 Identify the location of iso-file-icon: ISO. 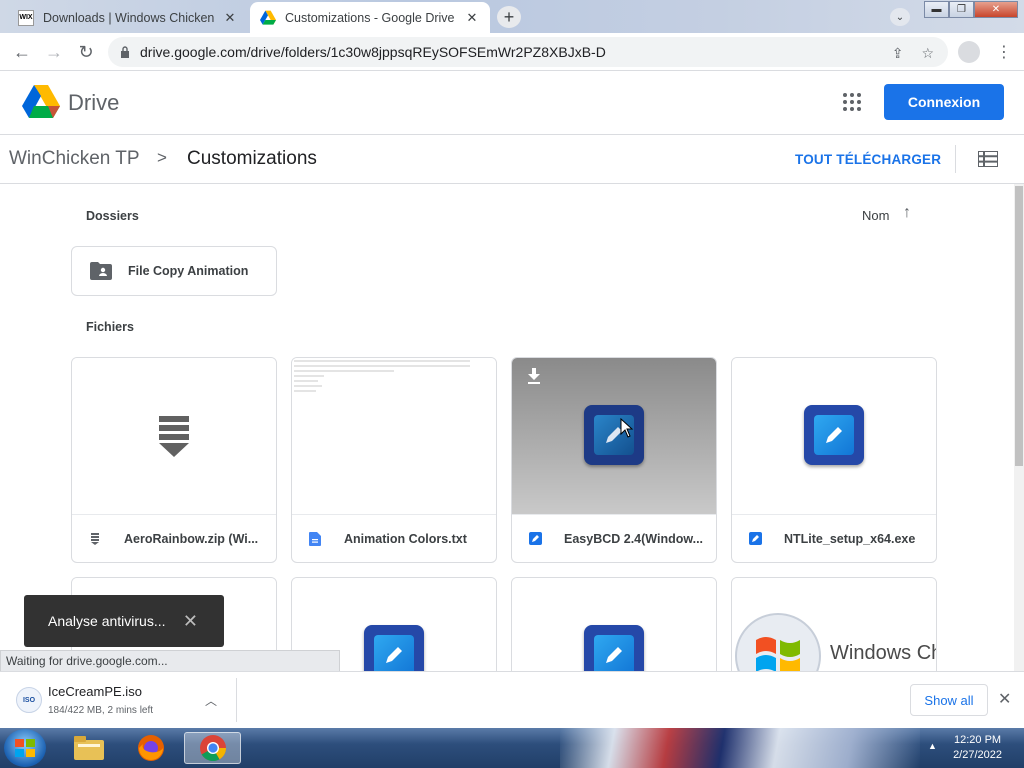
(29, 700).